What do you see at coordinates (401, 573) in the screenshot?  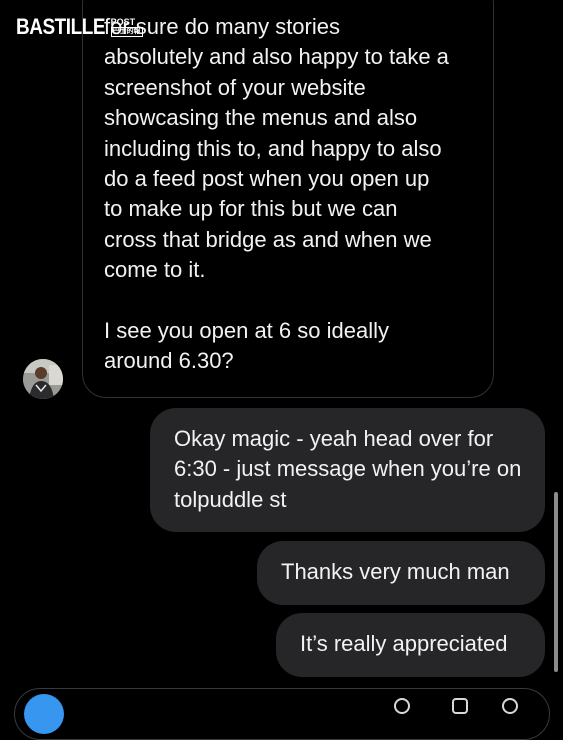 I see `outgoing-message-2: Thanks very much man` at bounding box center [401, 573].